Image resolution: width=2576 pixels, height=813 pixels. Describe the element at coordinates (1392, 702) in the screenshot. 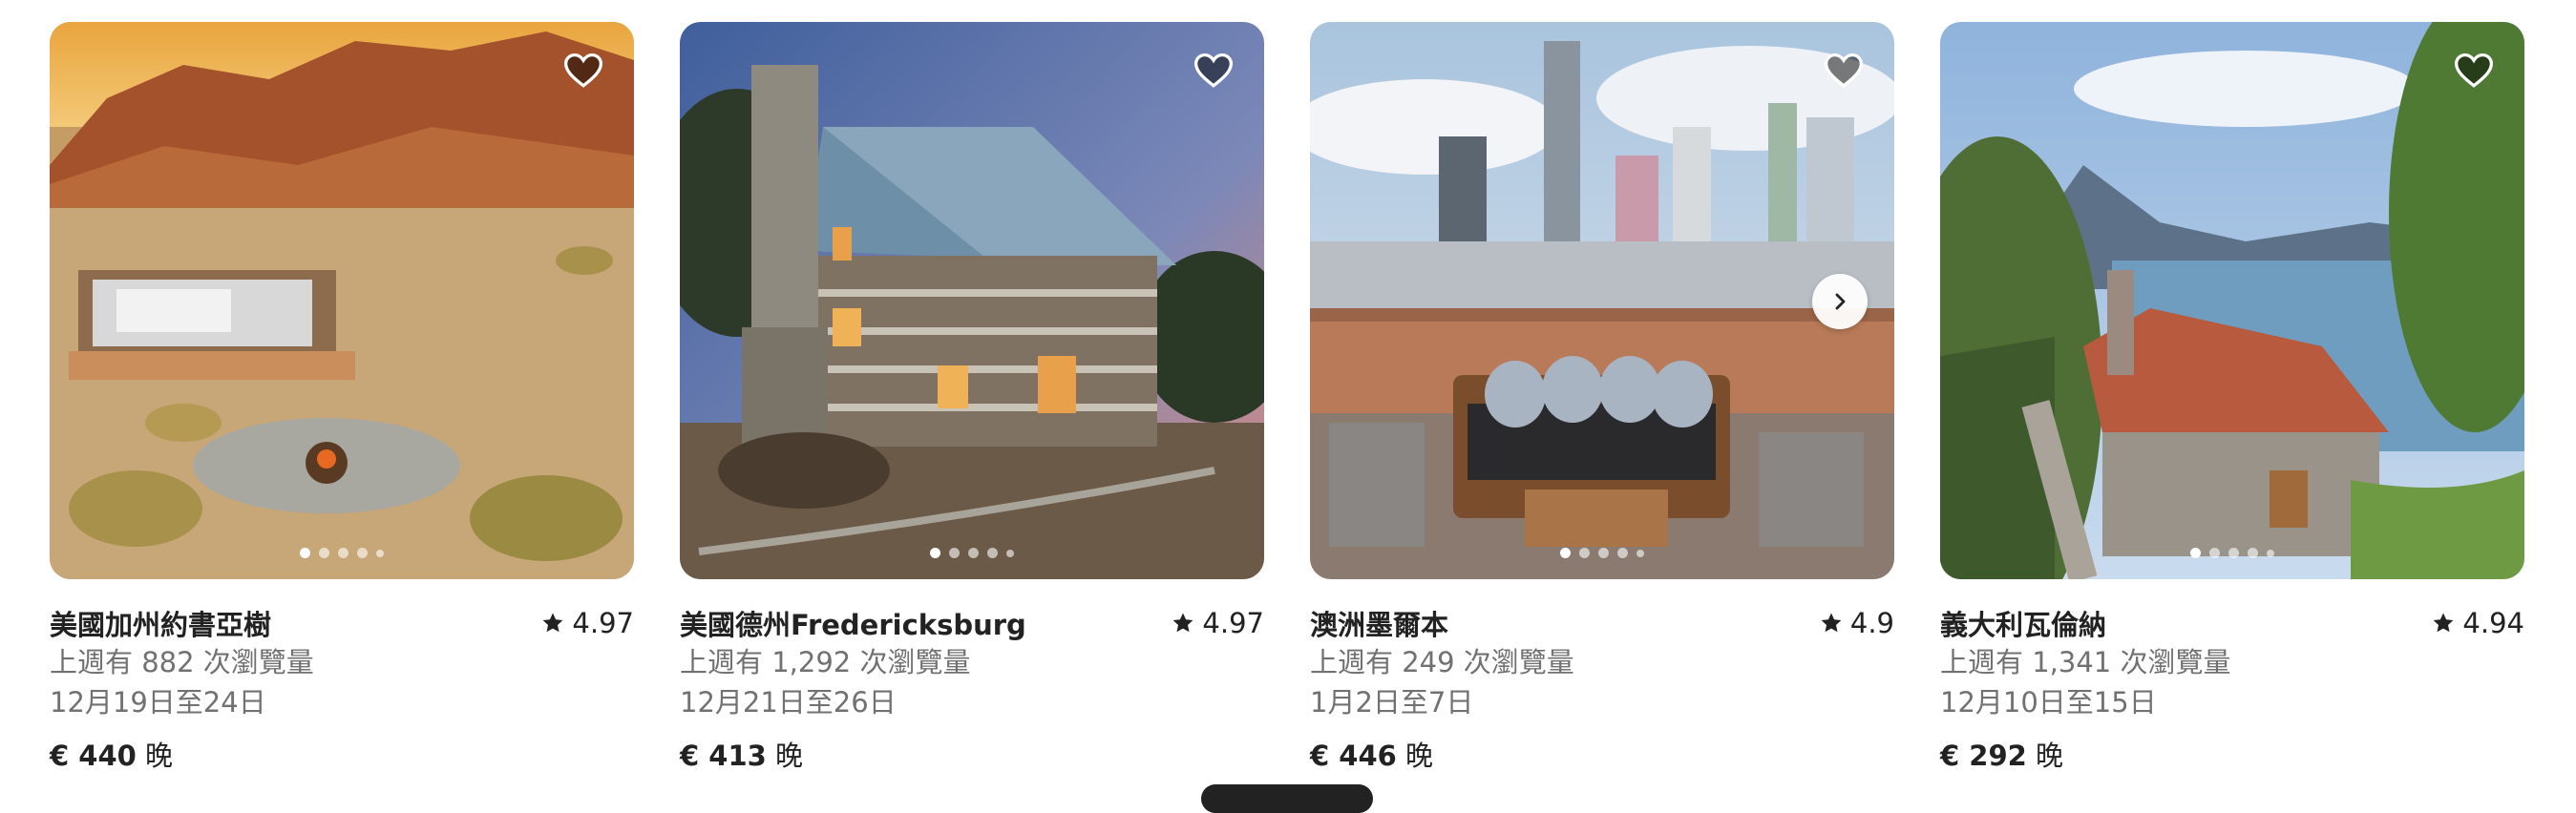

I see `listing-dates: 1月2日至7日` at that location.